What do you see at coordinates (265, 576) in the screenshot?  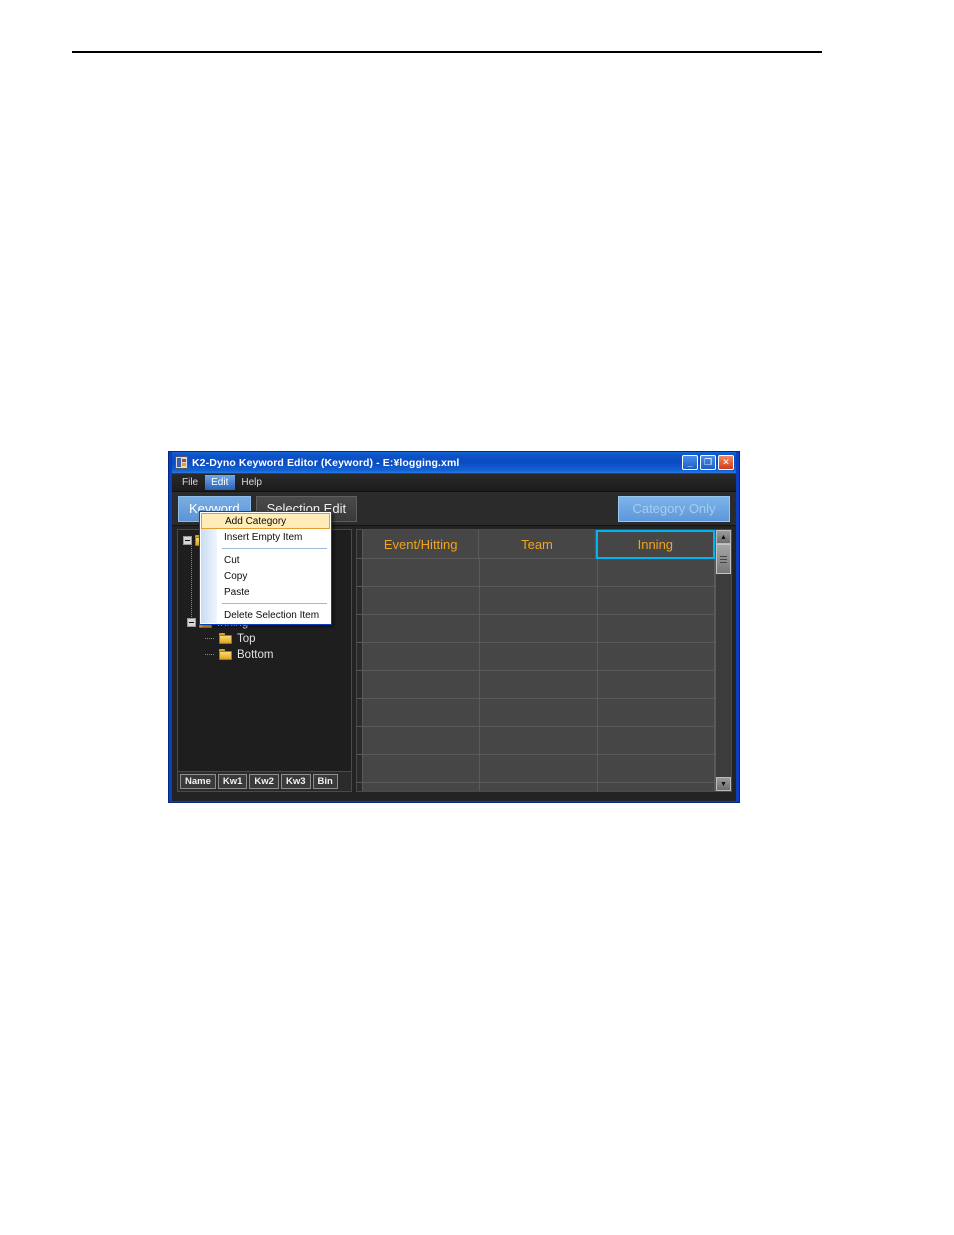 I see `menu-item-copy: Copy` at bounding box center [265, 576].